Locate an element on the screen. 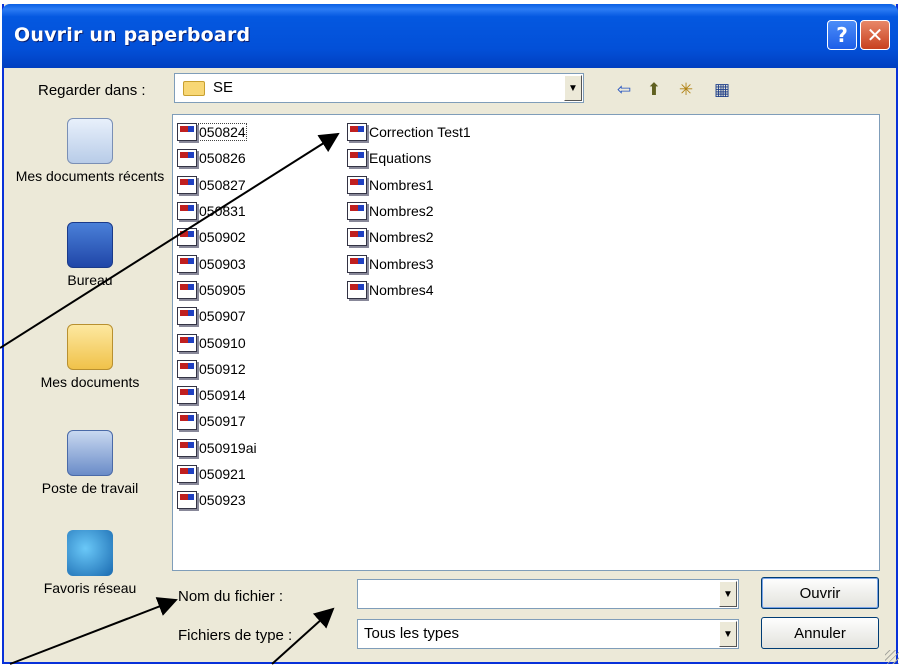 The width and height of the screenshot is (902, 667). filetype-dropdown: Tous les types ▼ is located at coordinates (548, 634).